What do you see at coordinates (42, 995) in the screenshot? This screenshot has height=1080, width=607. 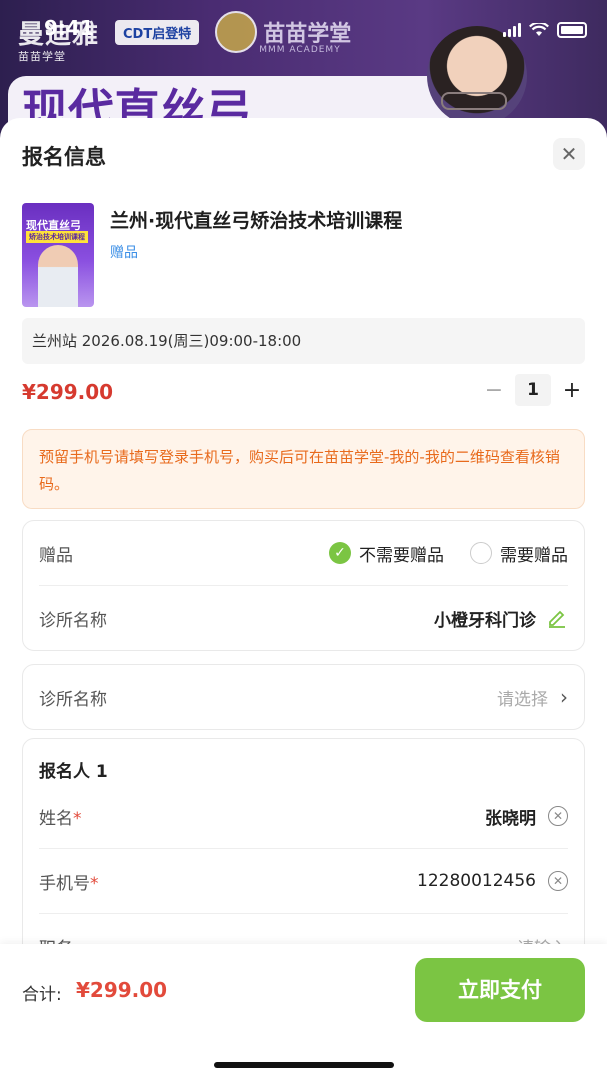 I see `total-label: 合计:` at bounding box center [42, 995].